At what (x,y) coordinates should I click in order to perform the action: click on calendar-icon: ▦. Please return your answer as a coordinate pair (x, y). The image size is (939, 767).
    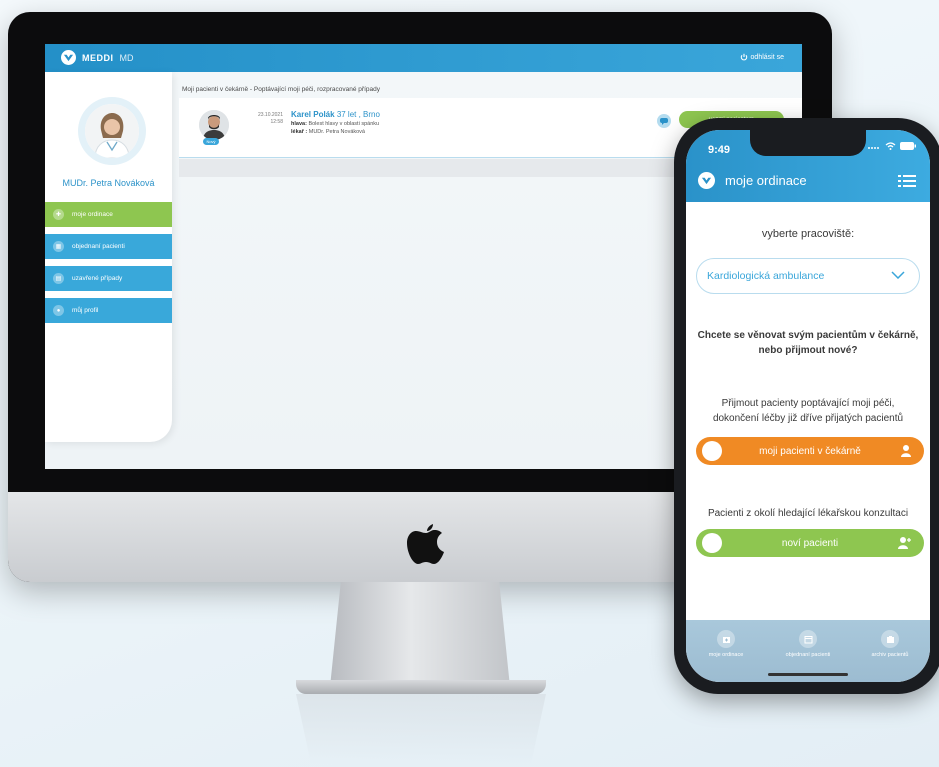
    Looking at the image, I should click on (58, 246).